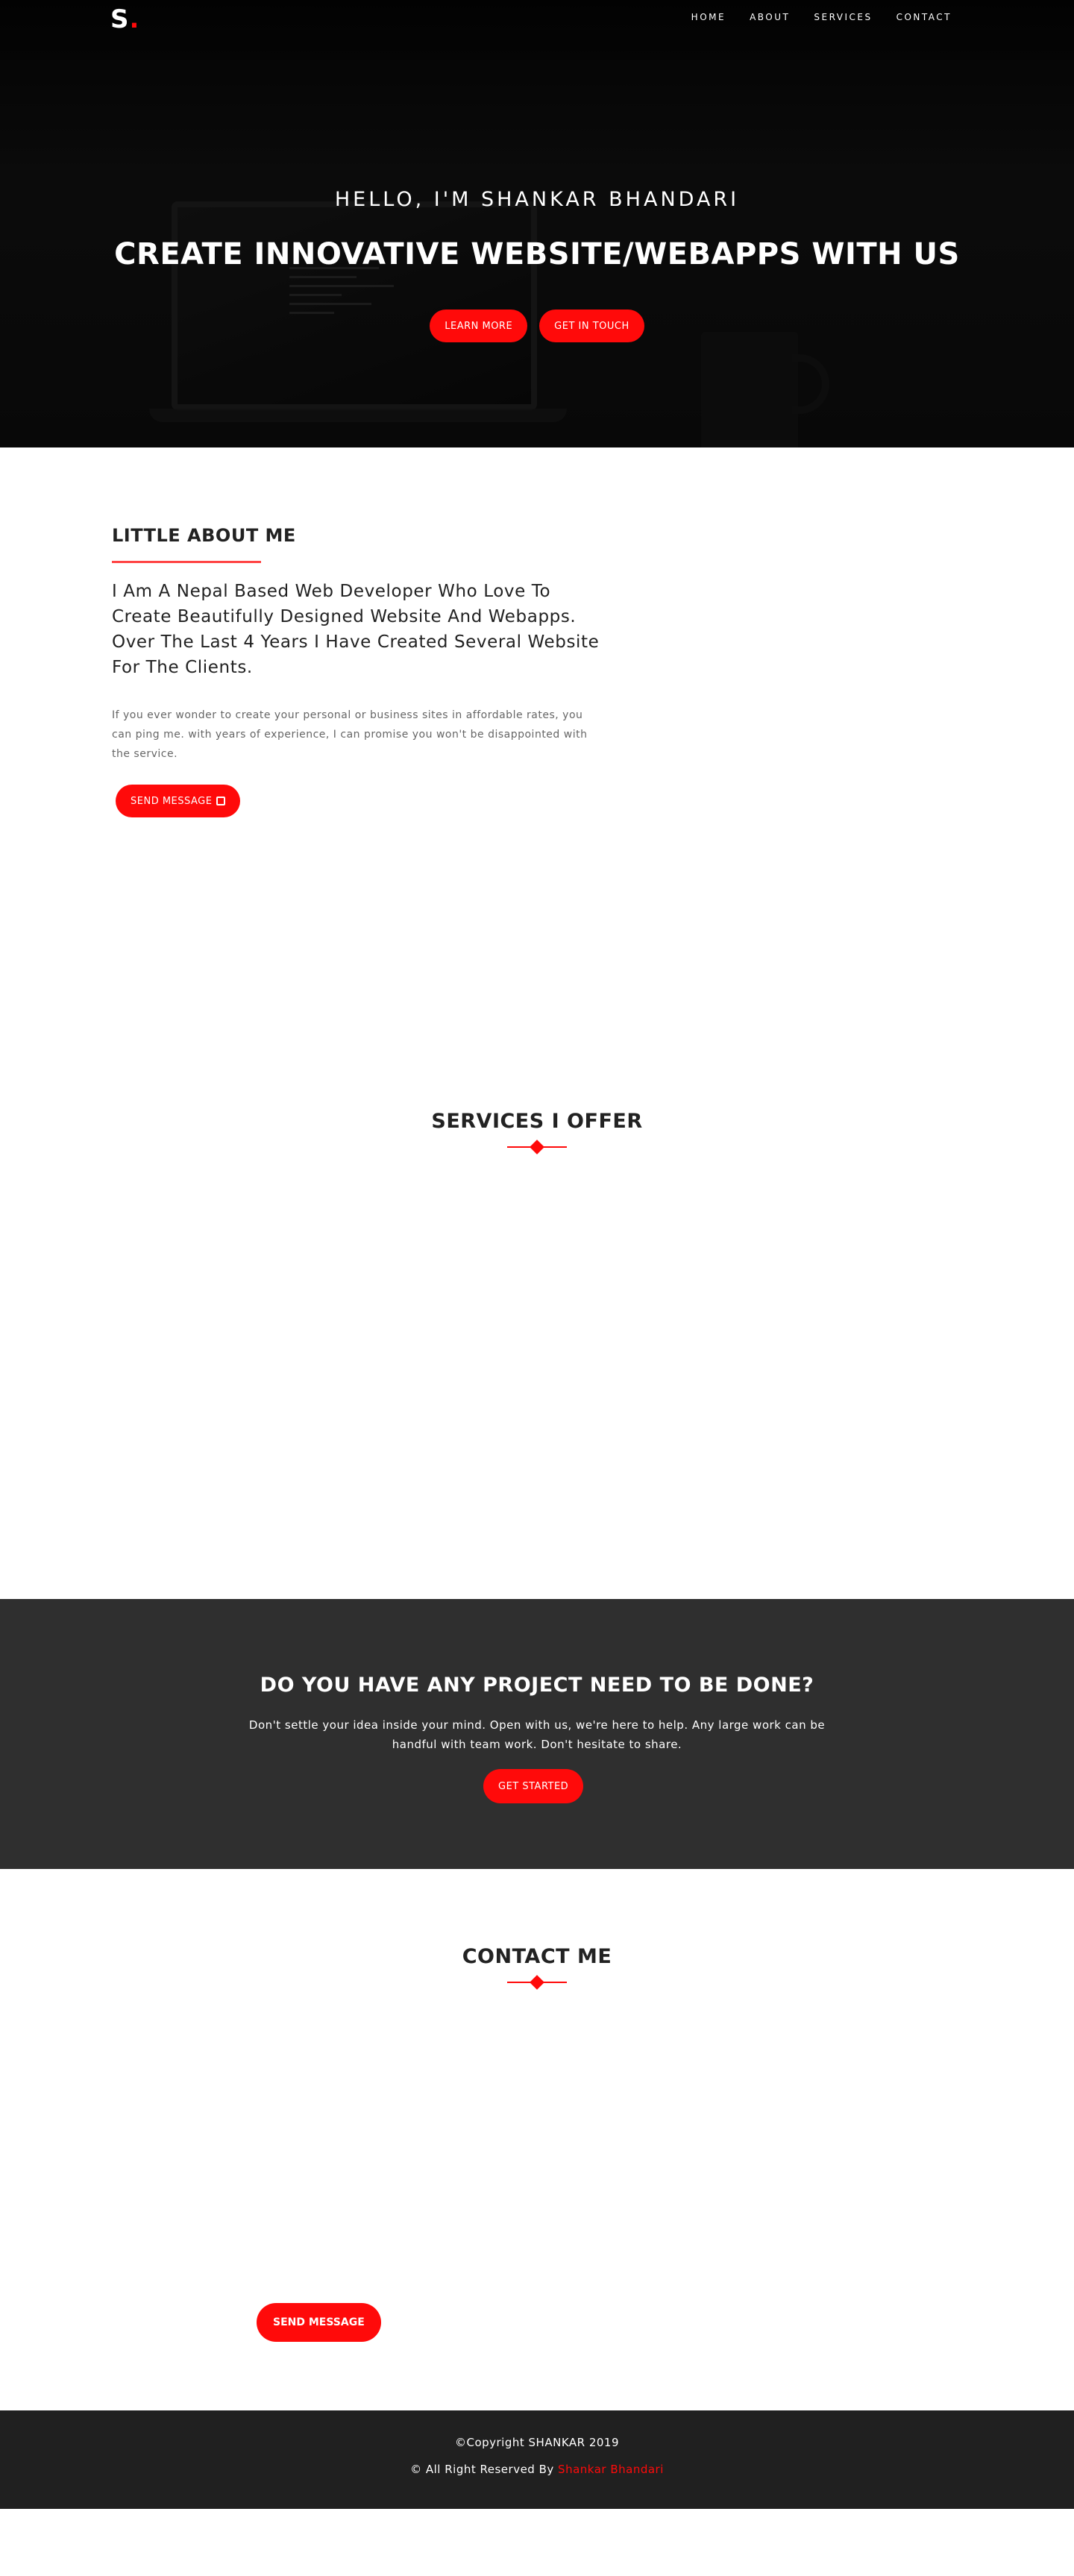  I want to click on nav-links: HOME ABOUT SERVICES CONTACT, so click(821, 17).